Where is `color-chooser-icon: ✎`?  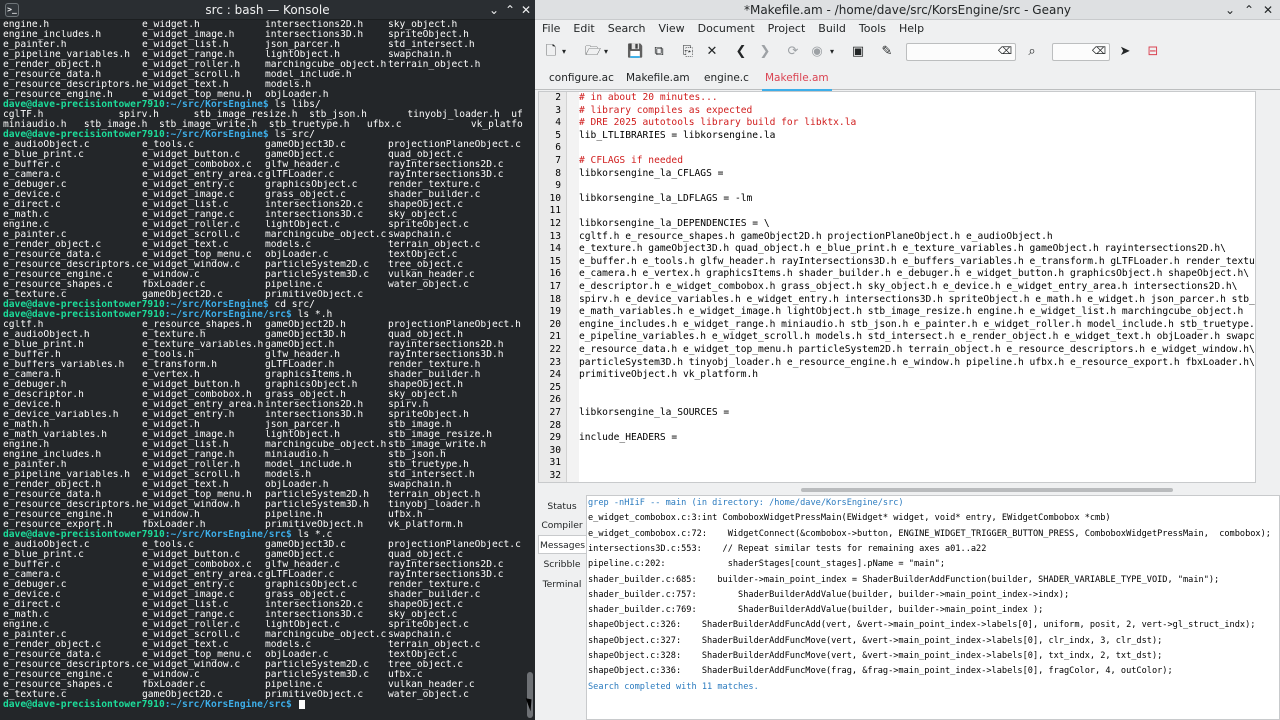
color-chooser-icon: ✎ is located at coordinates (887, 52).